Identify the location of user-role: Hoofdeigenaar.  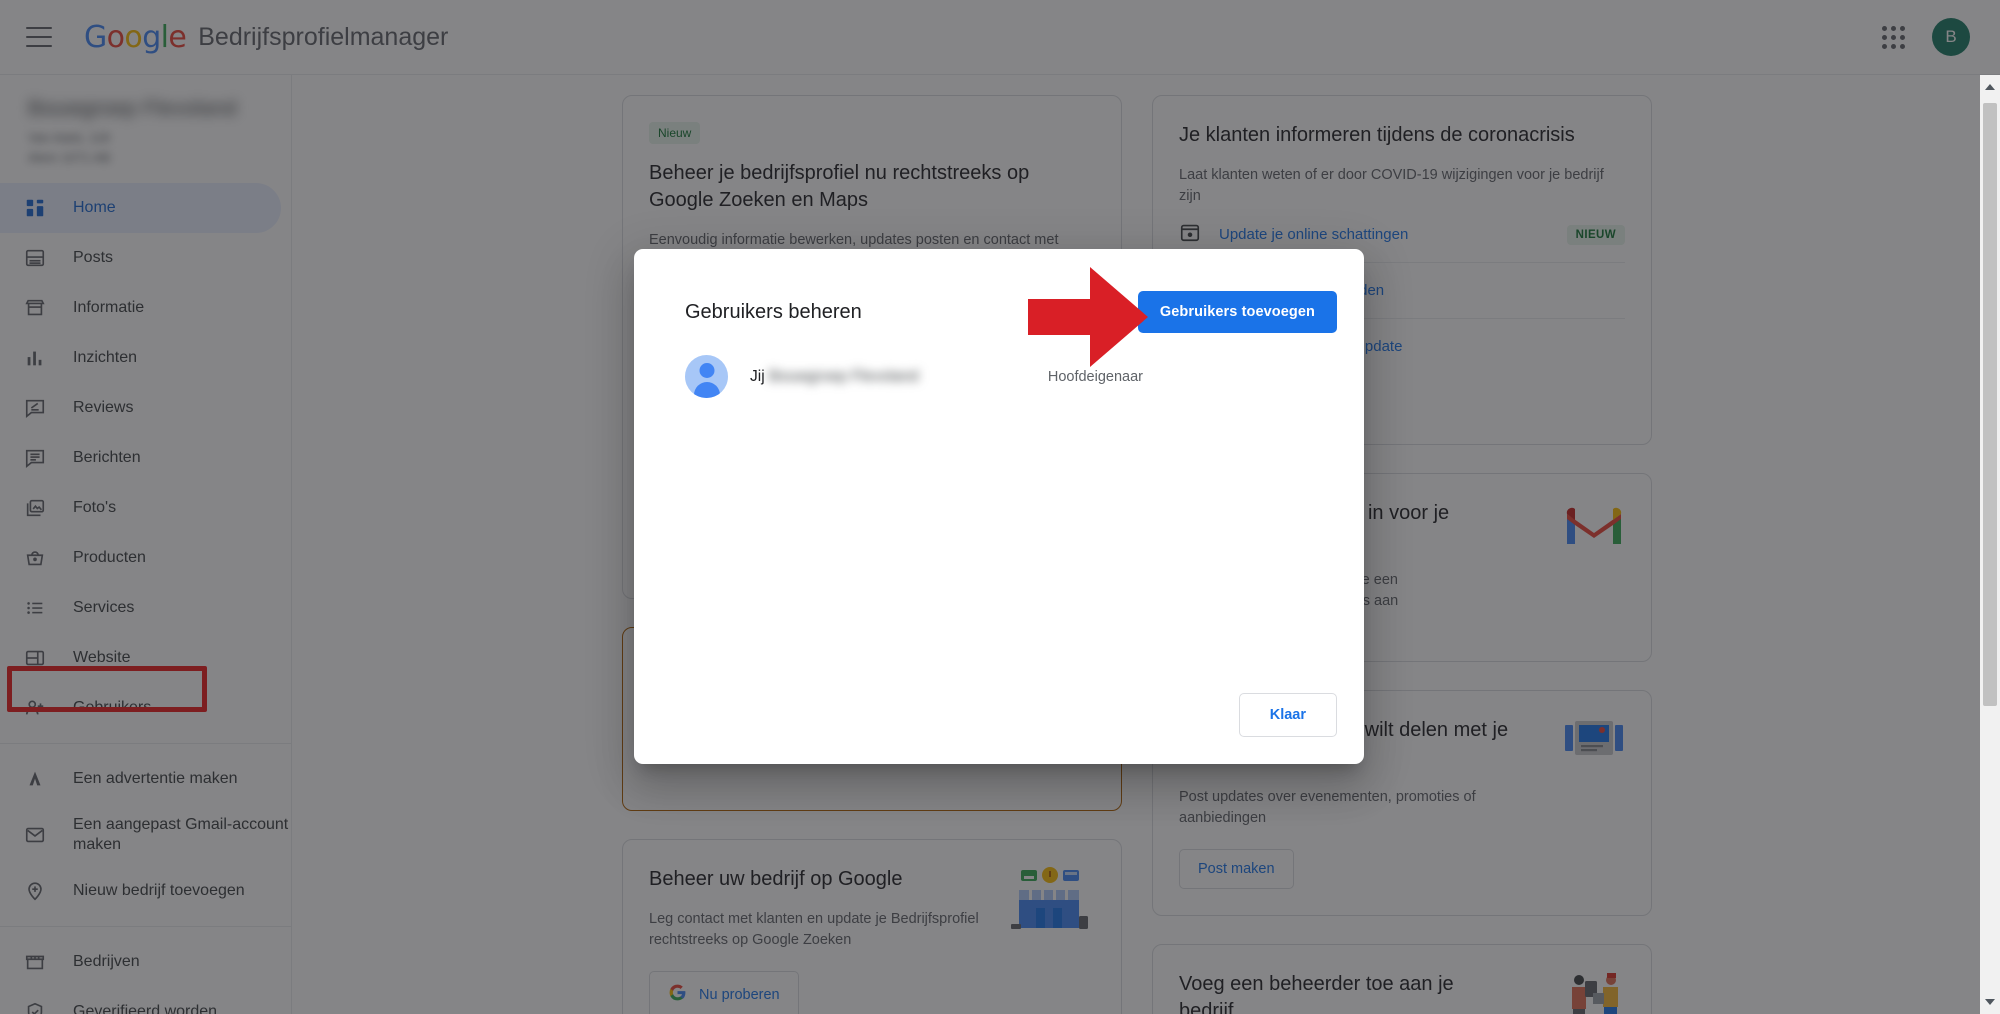
(1095, 376).